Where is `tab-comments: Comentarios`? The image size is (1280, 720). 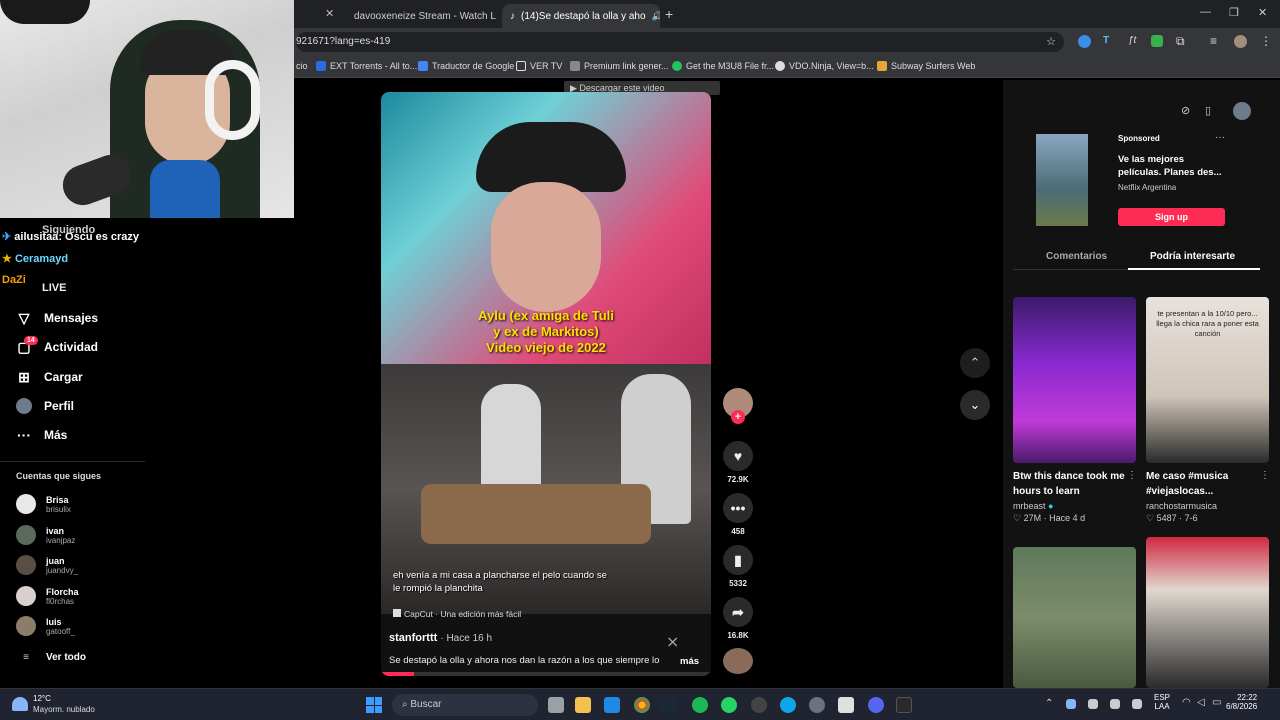
tab-comments: Comentarios is located at coordinates (1076, 256).